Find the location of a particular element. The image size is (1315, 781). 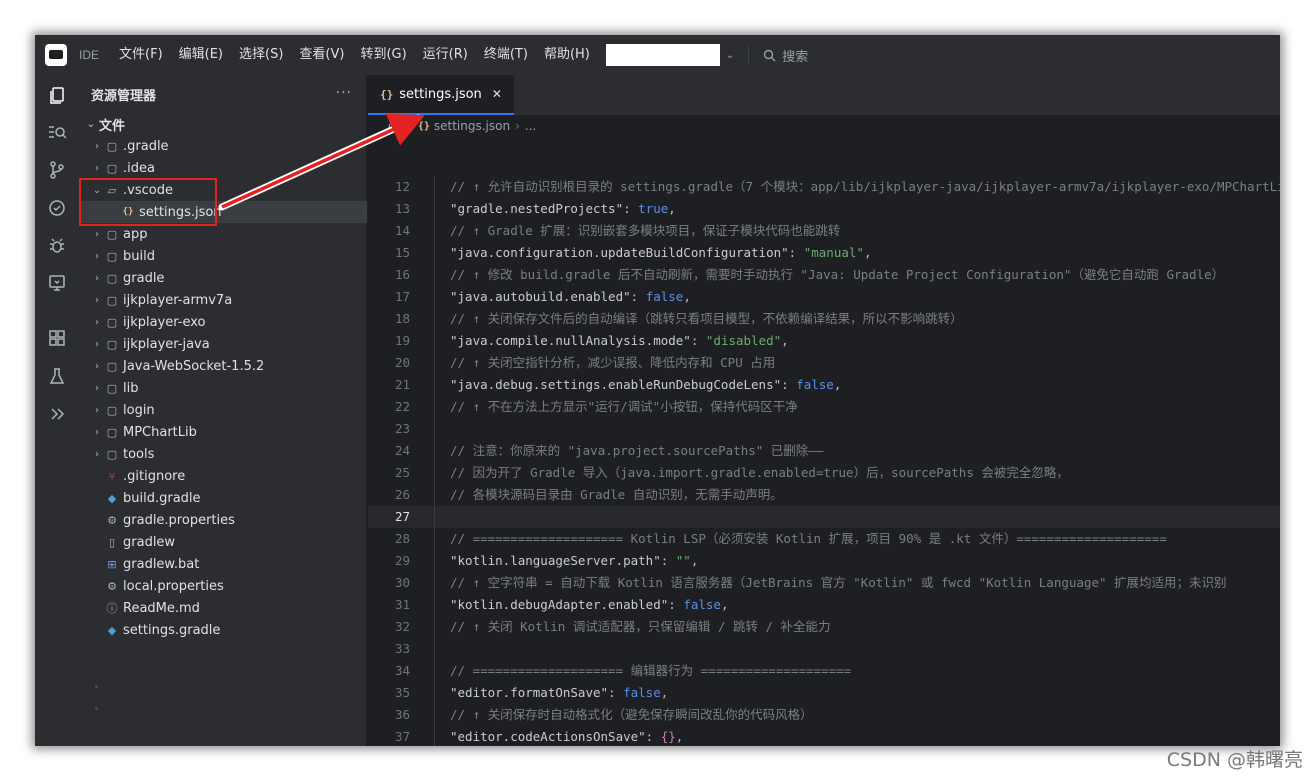

code-token: {} is located at coordinates (668, 736).